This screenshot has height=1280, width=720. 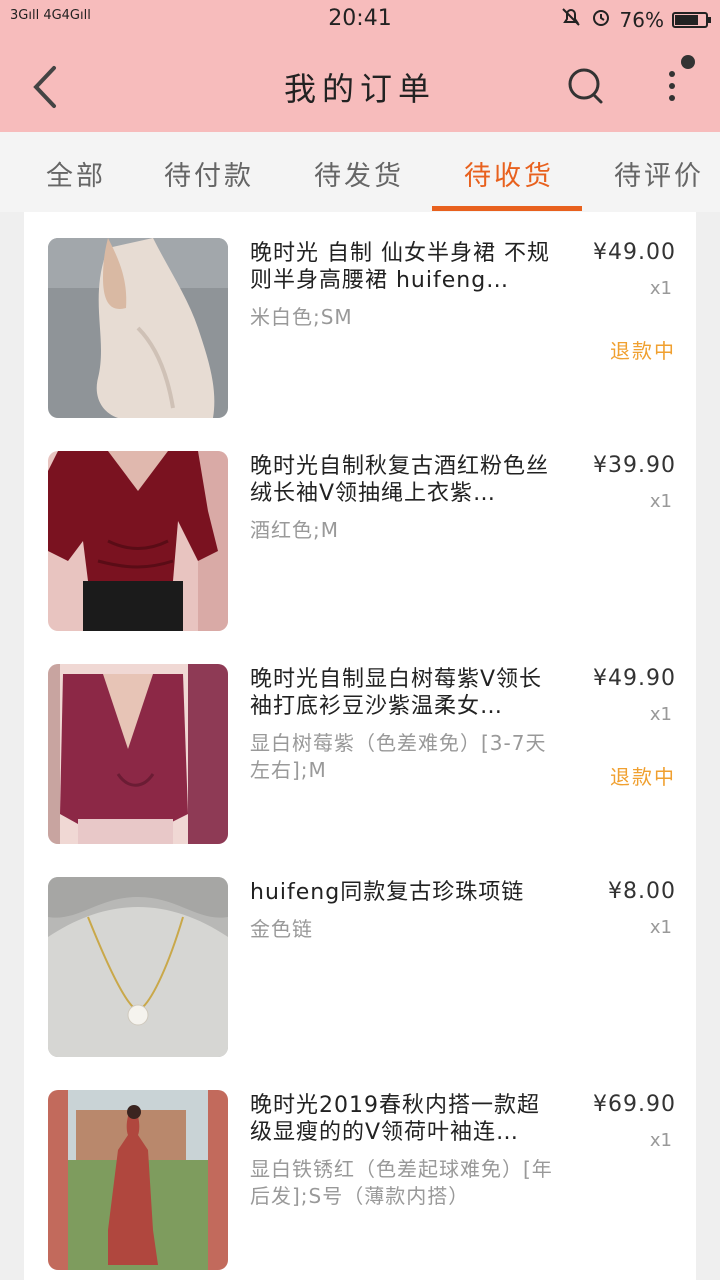 What do you see at coordinates (601, 19) in the screenshot?
I see `alarm-icon` at bounding box center [601, 19].